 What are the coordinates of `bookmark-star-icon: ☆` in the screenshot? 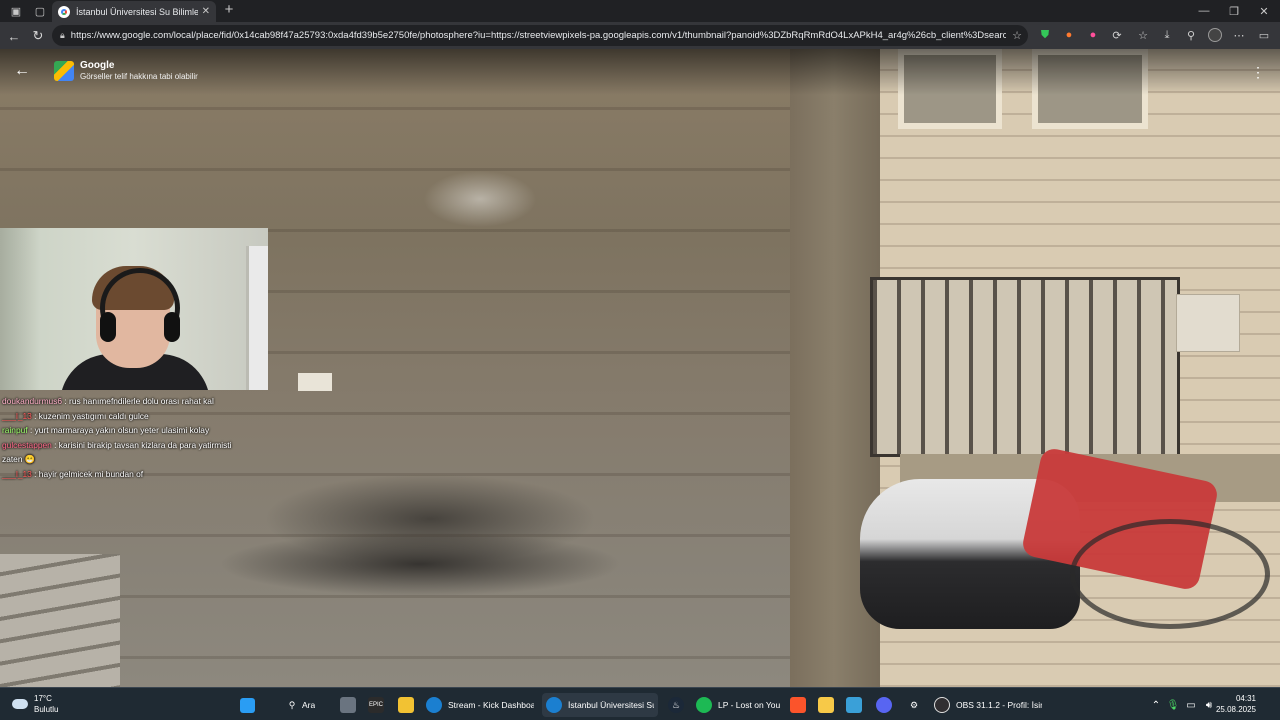 It's located at (1017, 35).